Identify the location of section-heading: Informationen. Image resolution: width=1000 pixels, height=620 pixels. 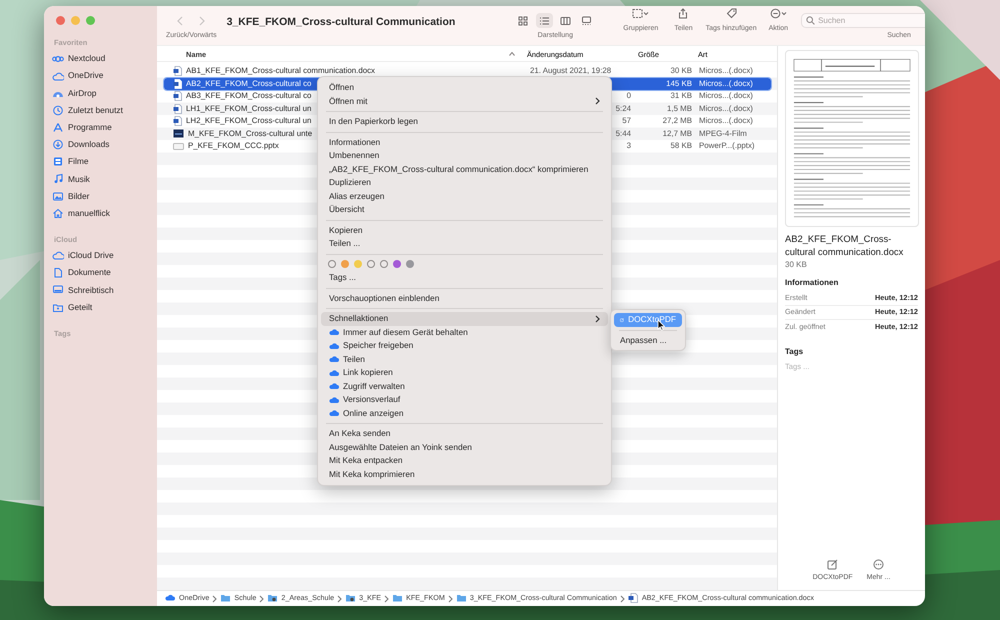
(812, 283).